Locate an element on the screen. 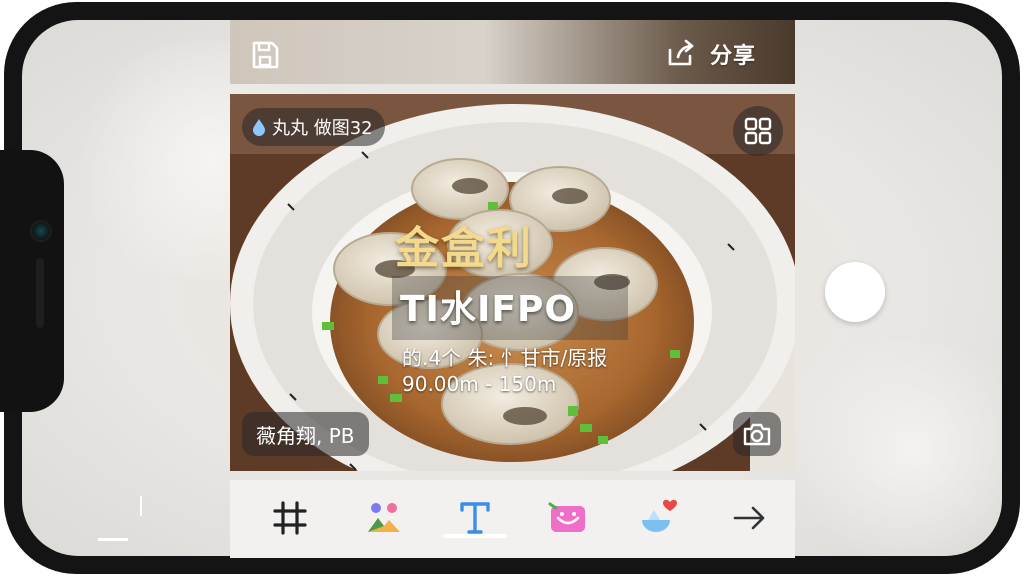 This screenshot has height=576, width=1024. save-icon is located at coordinates (265, 55).